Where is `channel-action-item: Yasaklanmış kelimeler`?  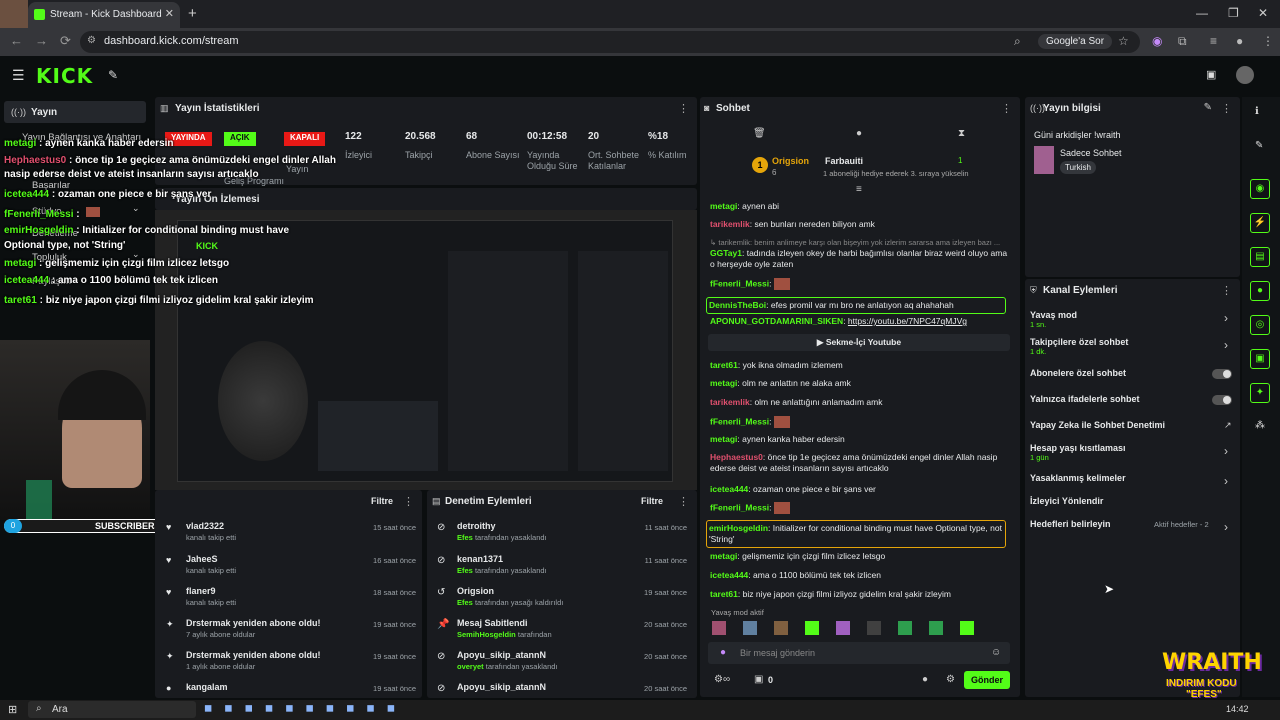 channel-action-item: Yasaklanmış kelimeler is located at coordinates (1130, 478).